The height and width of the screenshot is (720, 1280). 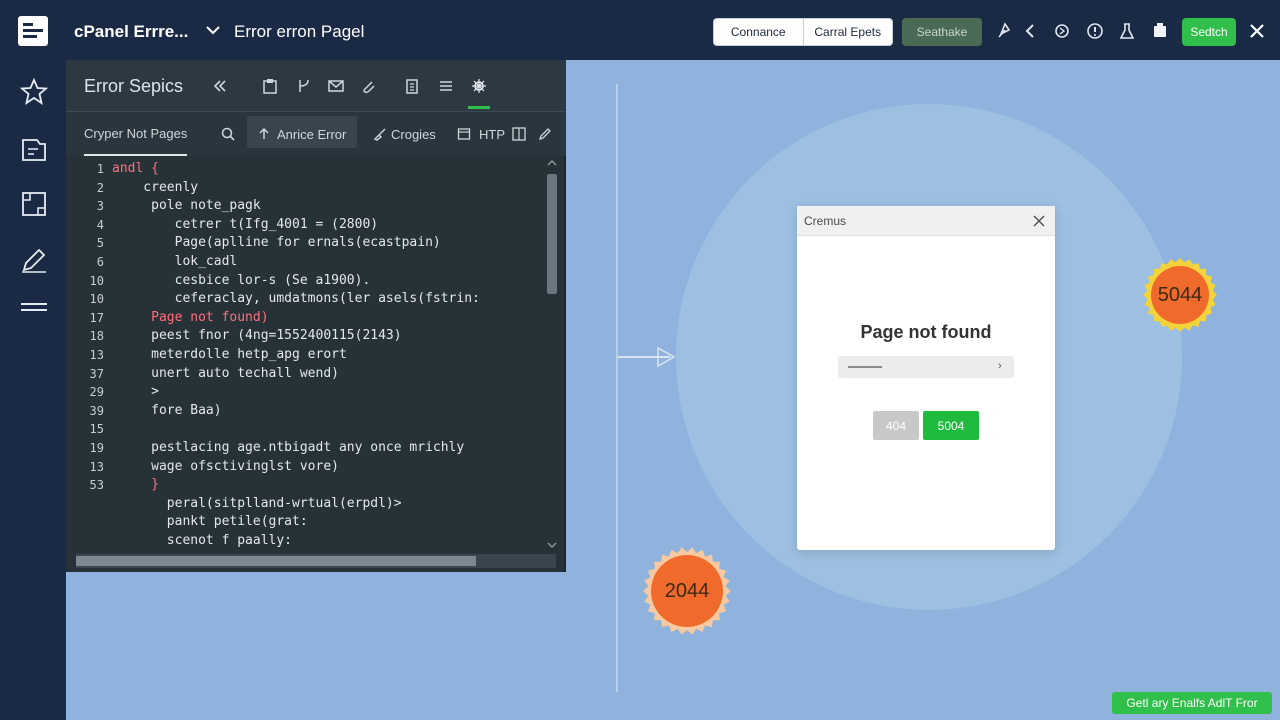 I want to click on code-line: Page(aplline for ernals(ecastpain), so click(x=276, y=243).